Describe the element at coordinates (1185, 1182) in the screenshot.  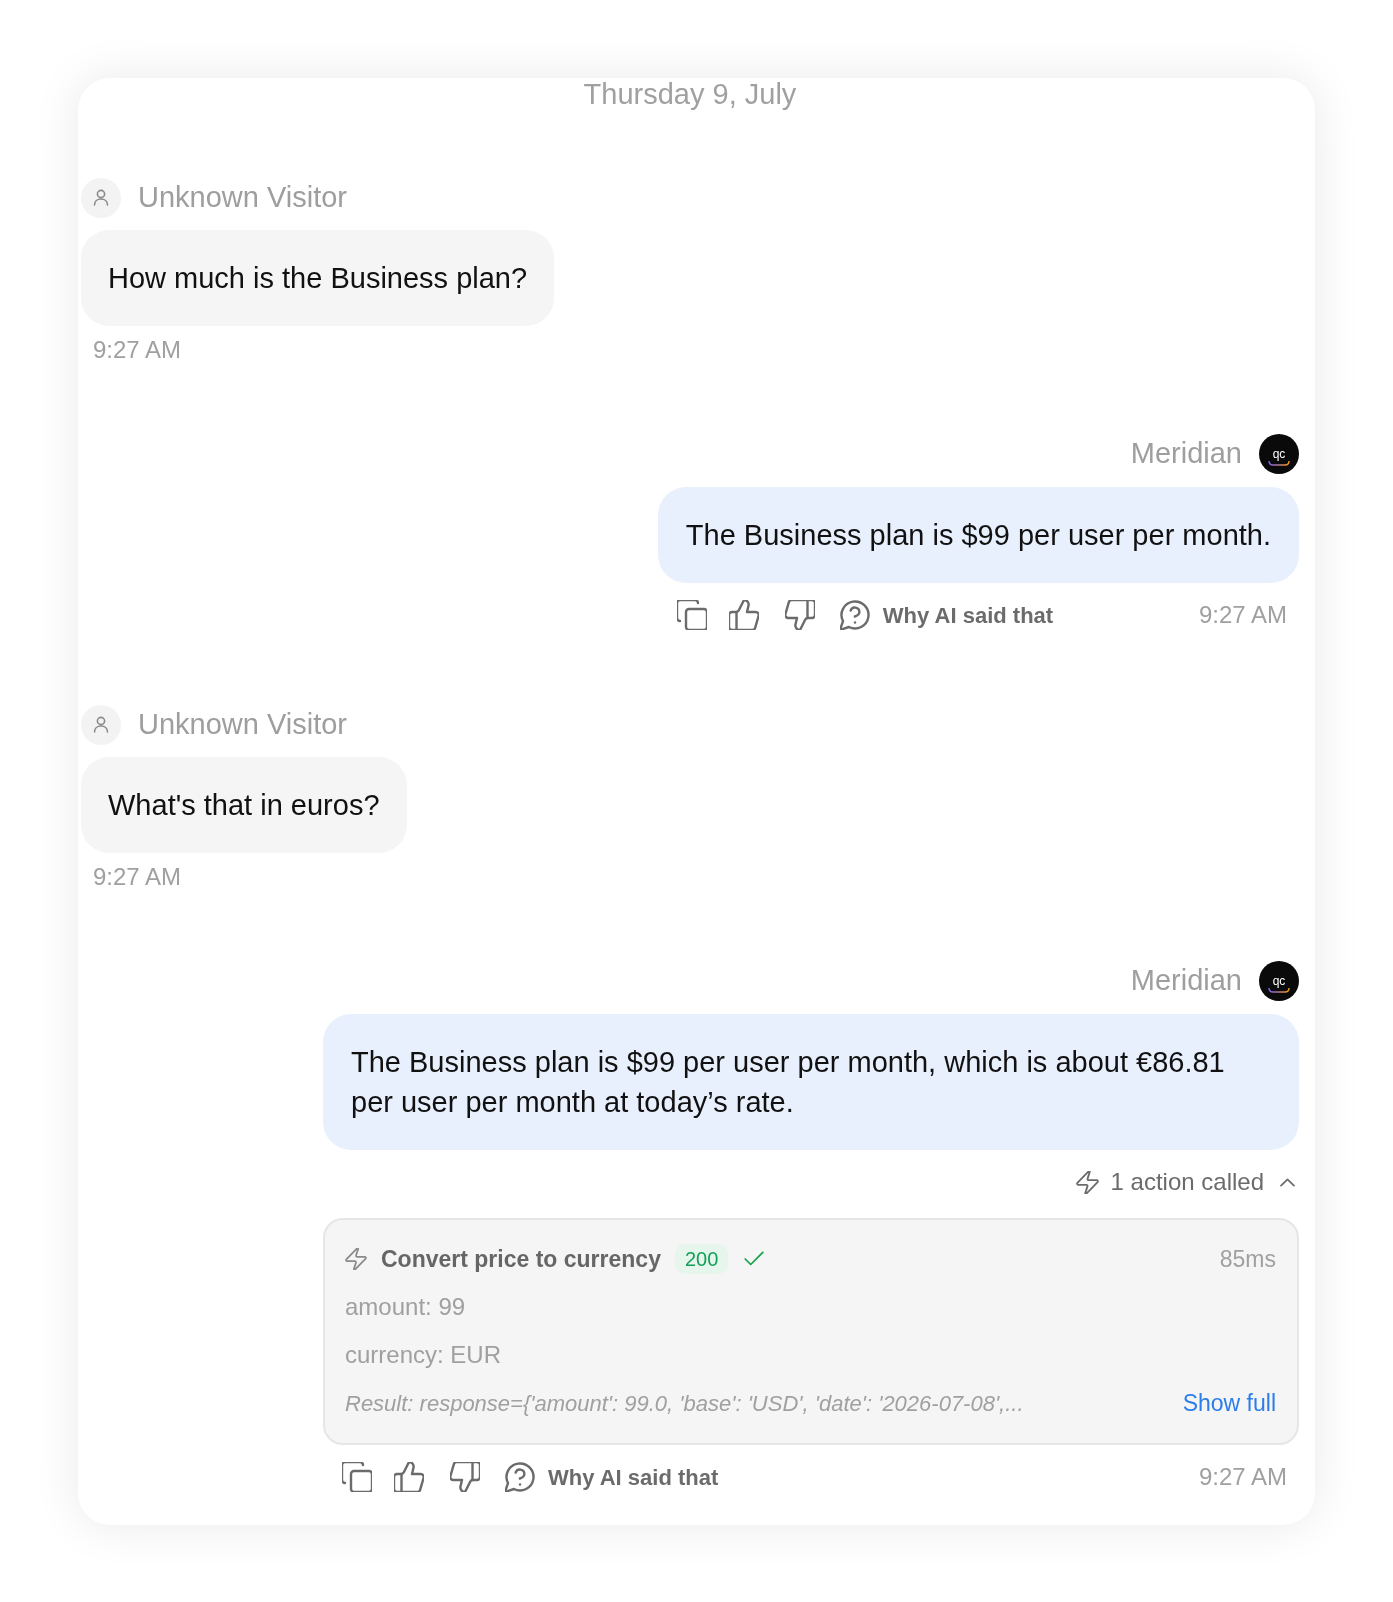
I see `actions-called-toggle: 1 action called` at that location.